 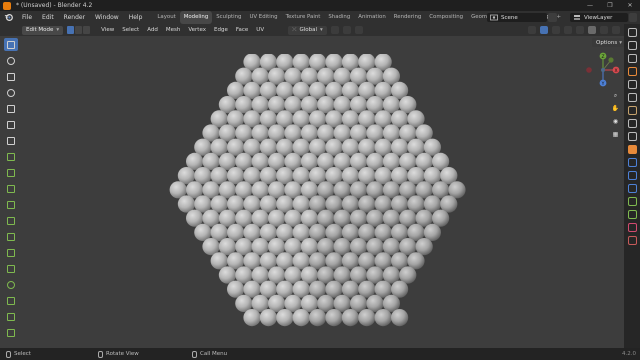 What do you see at coordinates (358, 30) in the screenshot?
I see `proportional-editing-icon` at bounding box center [358, 30].